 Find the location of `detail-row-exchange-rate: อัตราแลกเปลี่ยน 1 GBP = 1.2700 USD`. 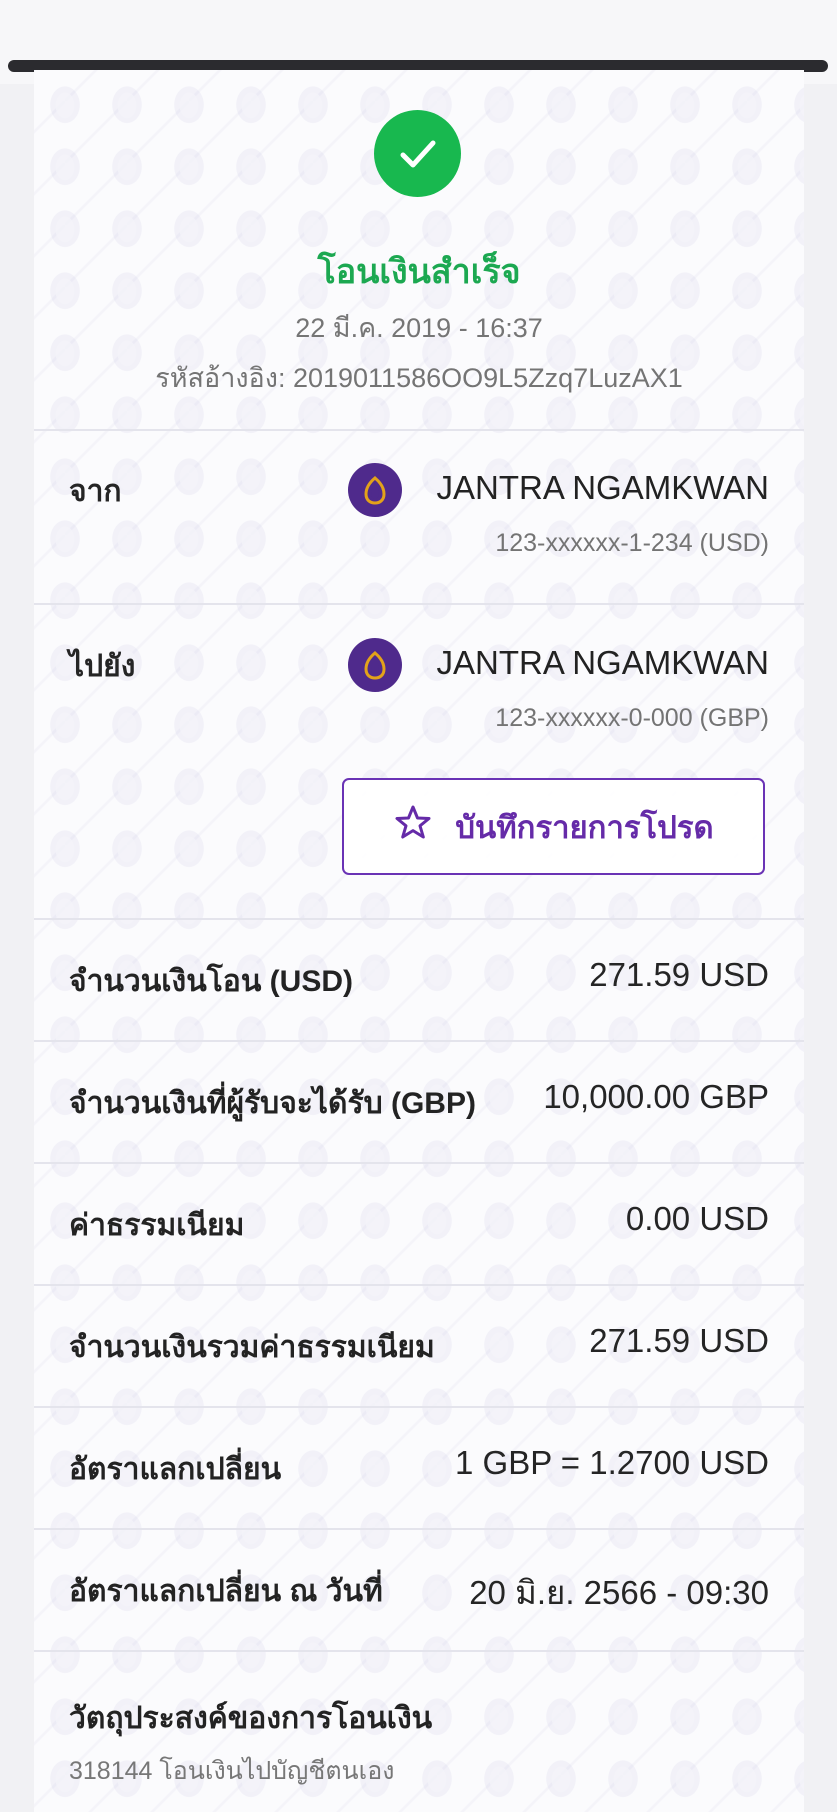

detail-row-exchange-rate: อัตราแลกเปลี่ยน 1 GBP = 1.2700 USD is located at coordinates (419, 1467).